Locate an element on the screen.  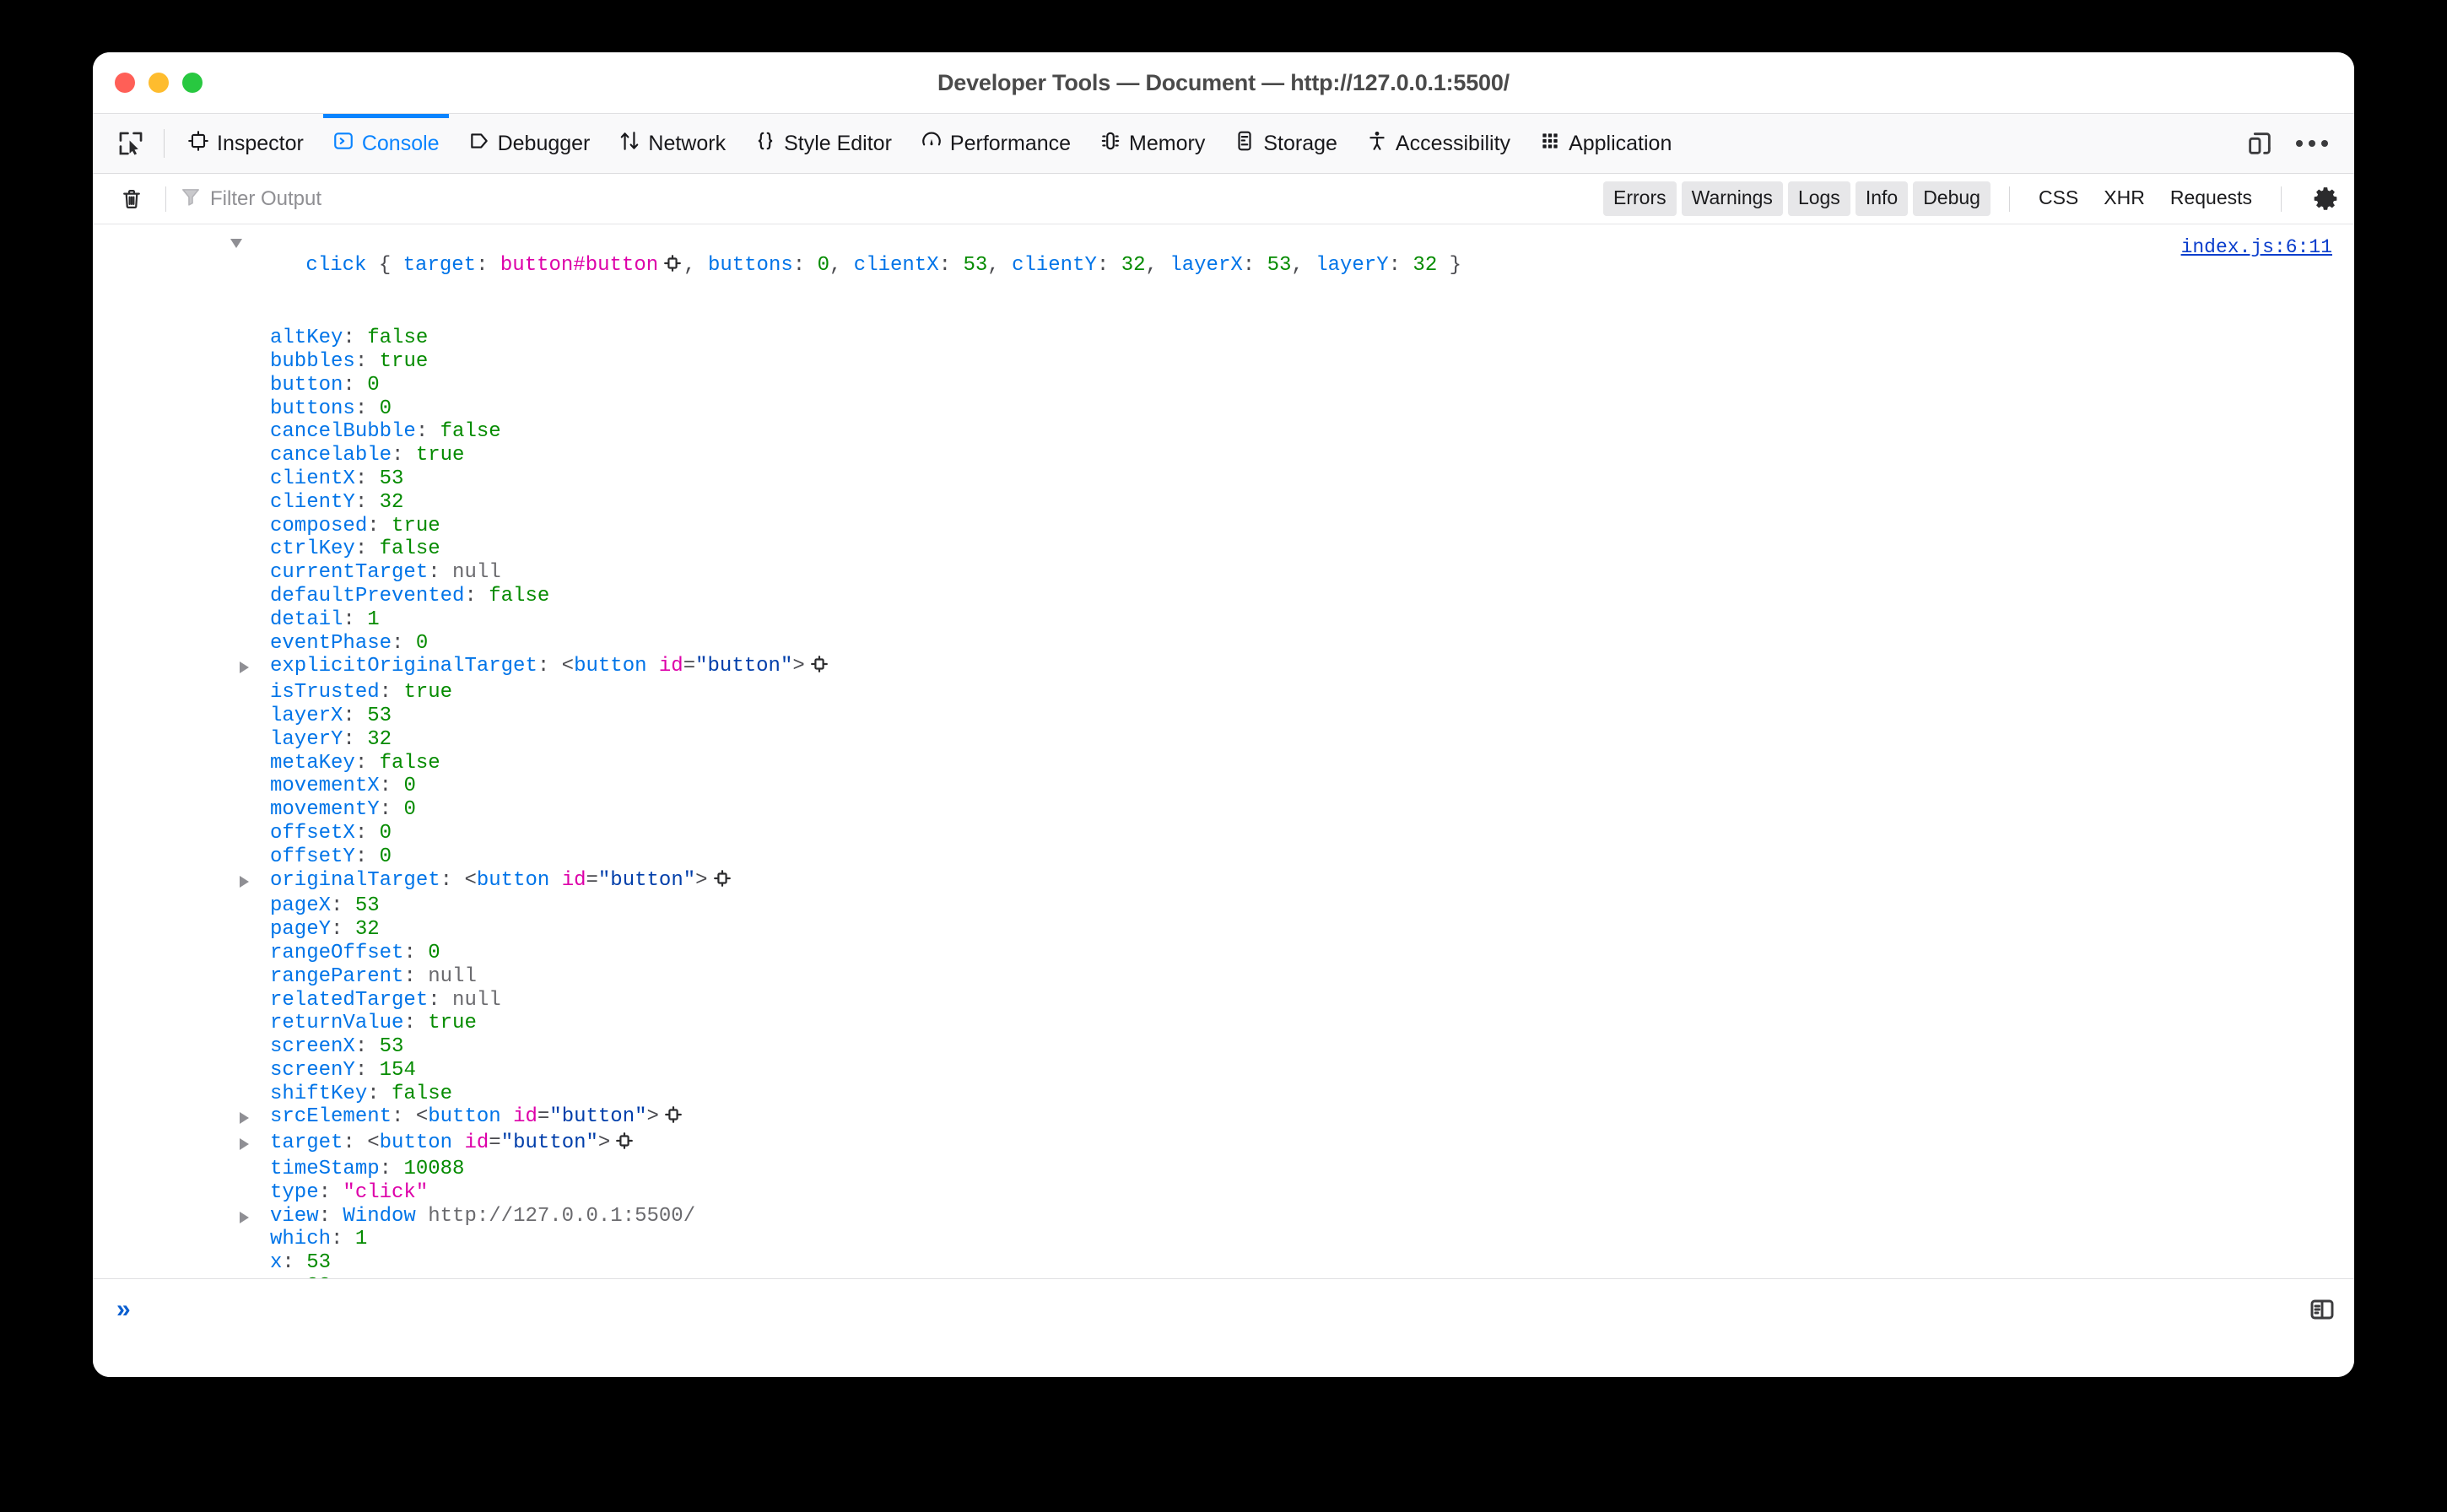
element-picker-icon is located at coordinates (130, 143).